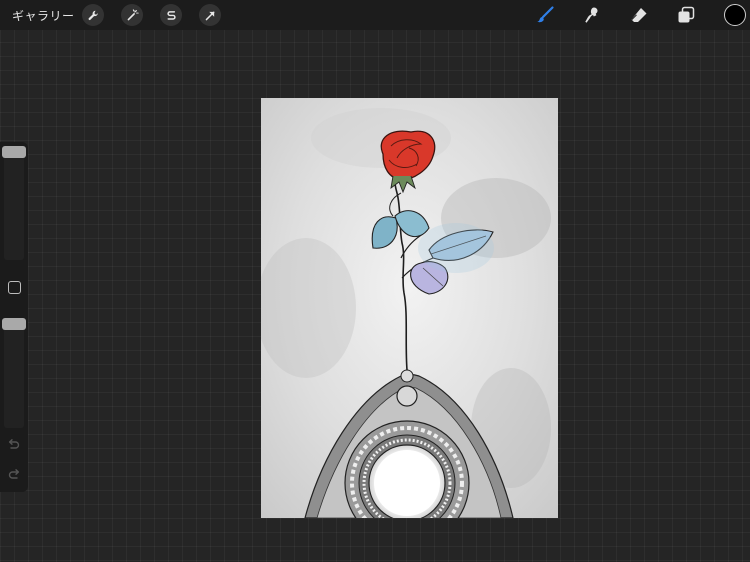  Describe the element at coordinates (14, 373) in the screenshot. I see `opacity-slider` at that location.